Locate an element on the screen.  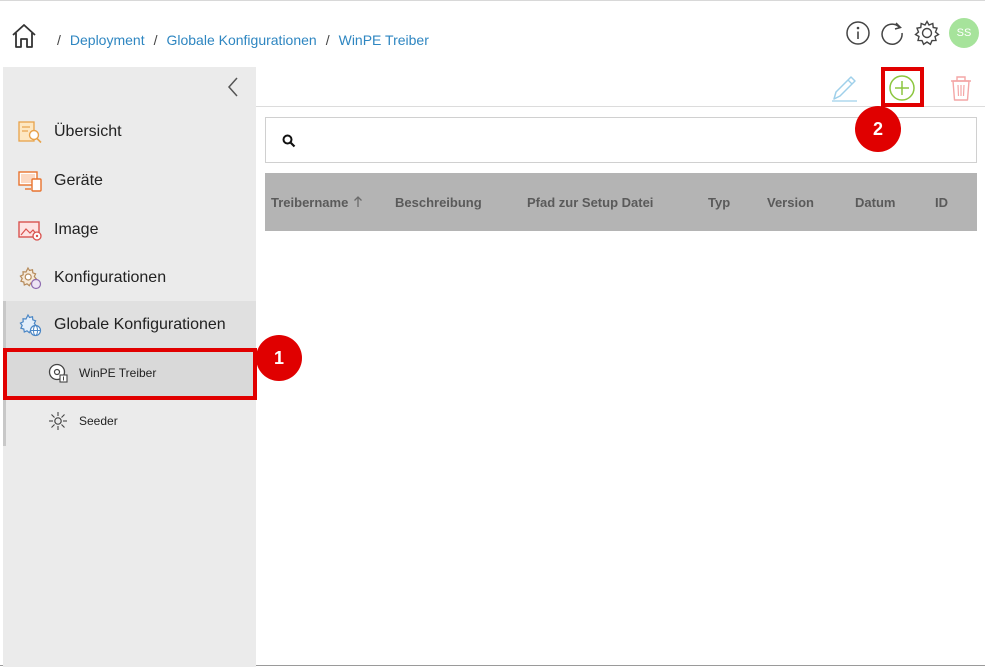
pencil-icon is located at coordinates (844, 88).